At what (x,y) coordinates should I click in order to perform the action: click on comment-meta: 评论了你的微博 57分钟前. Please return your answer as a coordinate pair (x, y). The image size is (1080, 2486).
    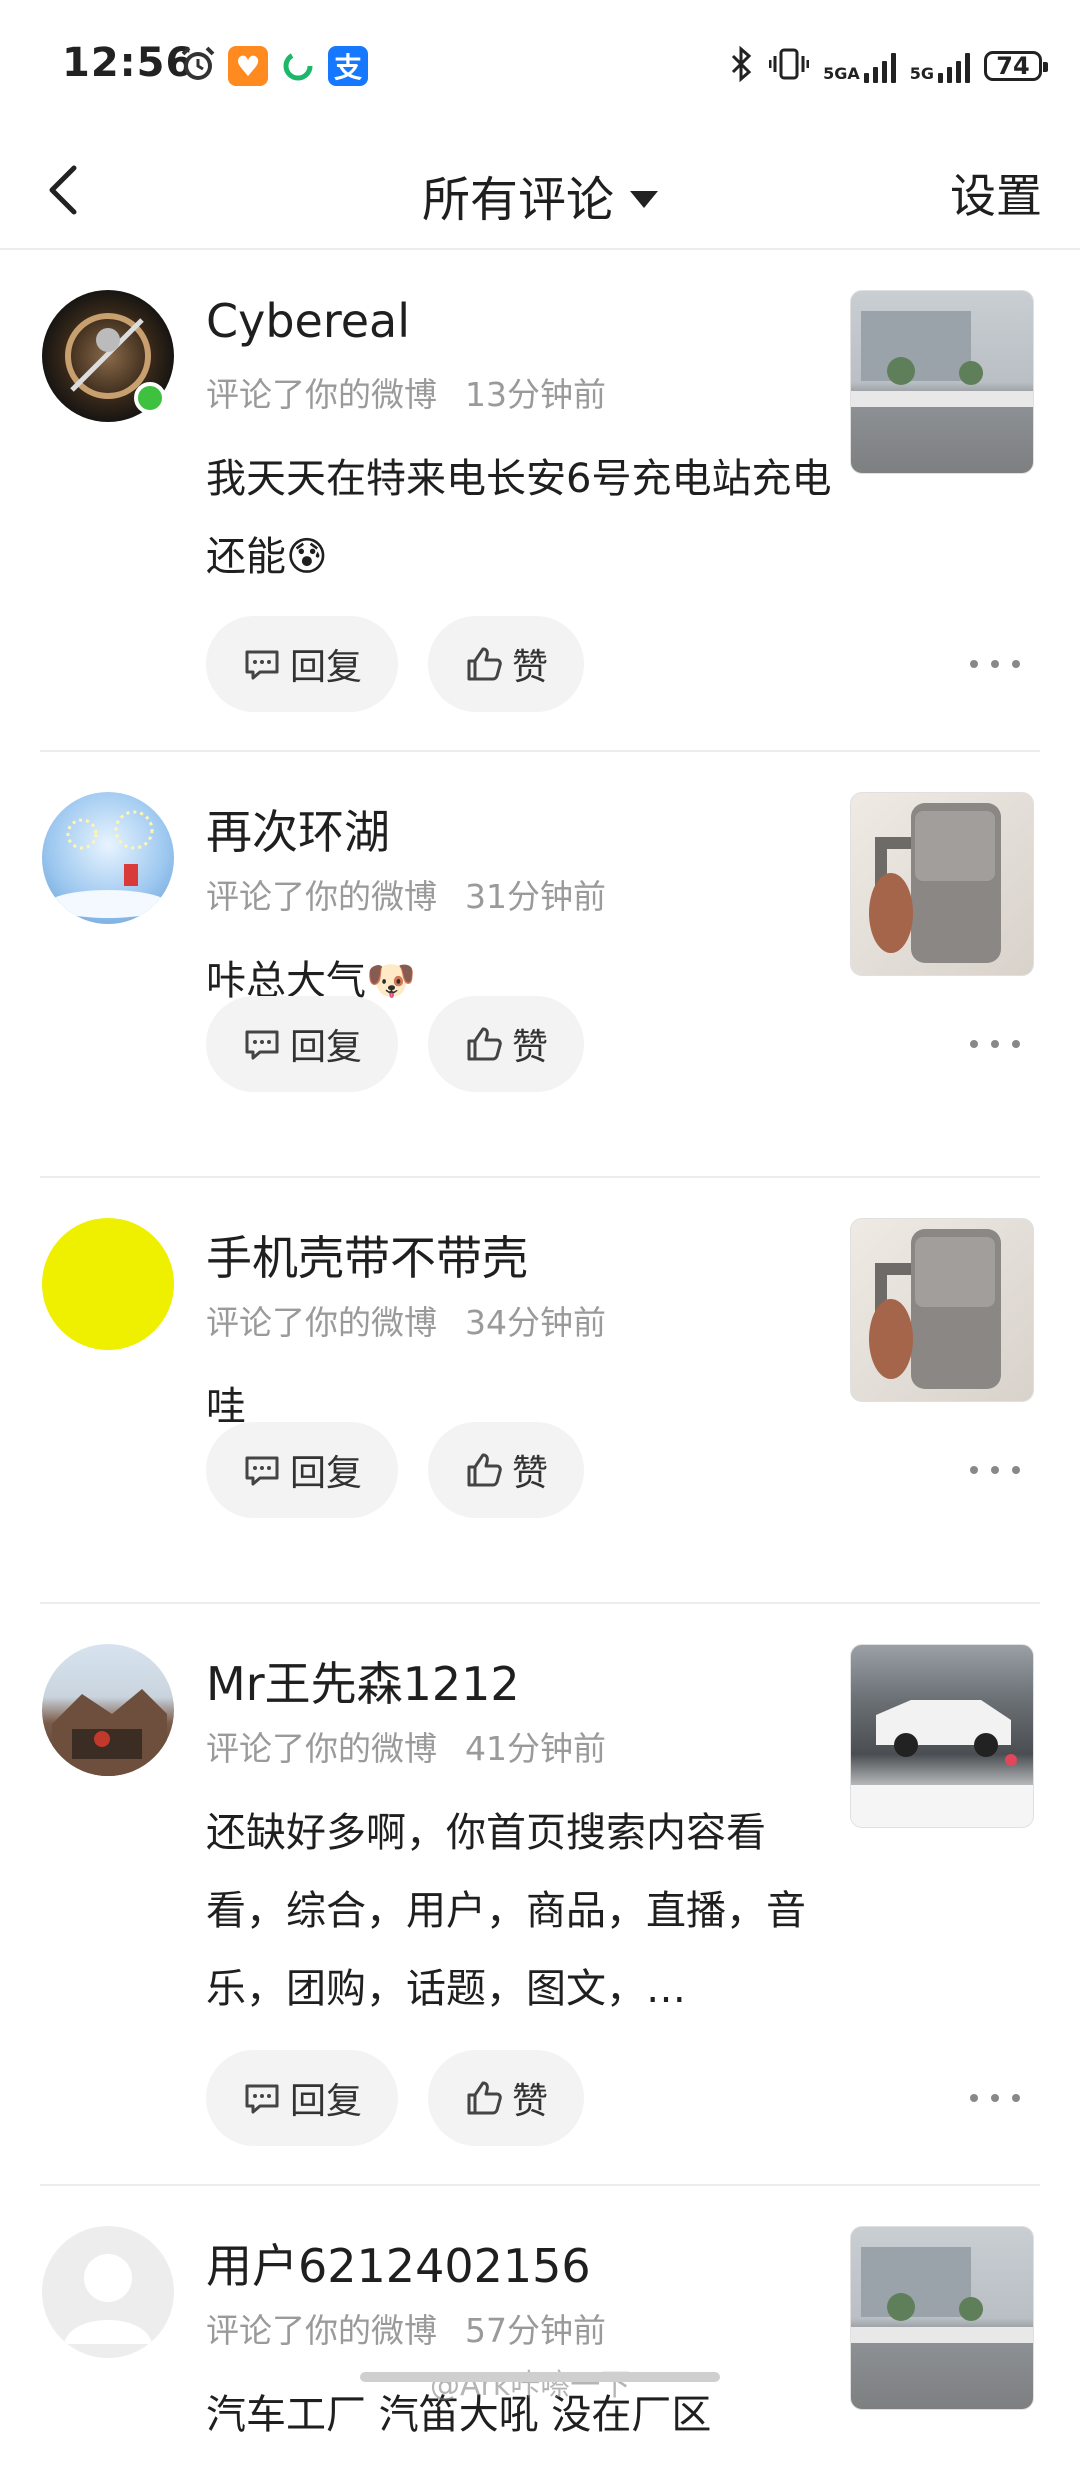
    Looking at the image, I should click on (406, 2328).